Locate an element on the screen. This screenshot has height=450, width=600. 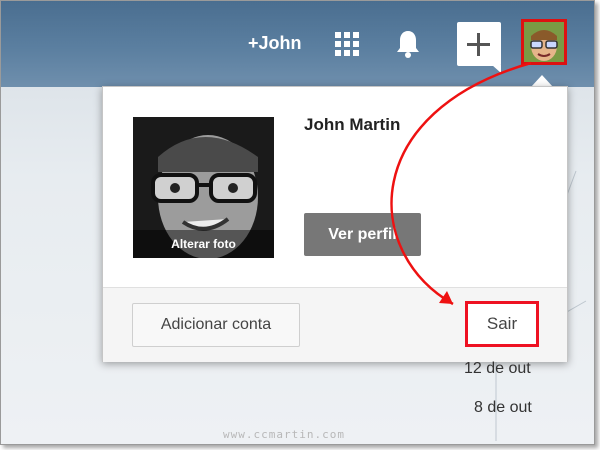
view-profile-button: Ver perfil is located at coordinates (362, 234).